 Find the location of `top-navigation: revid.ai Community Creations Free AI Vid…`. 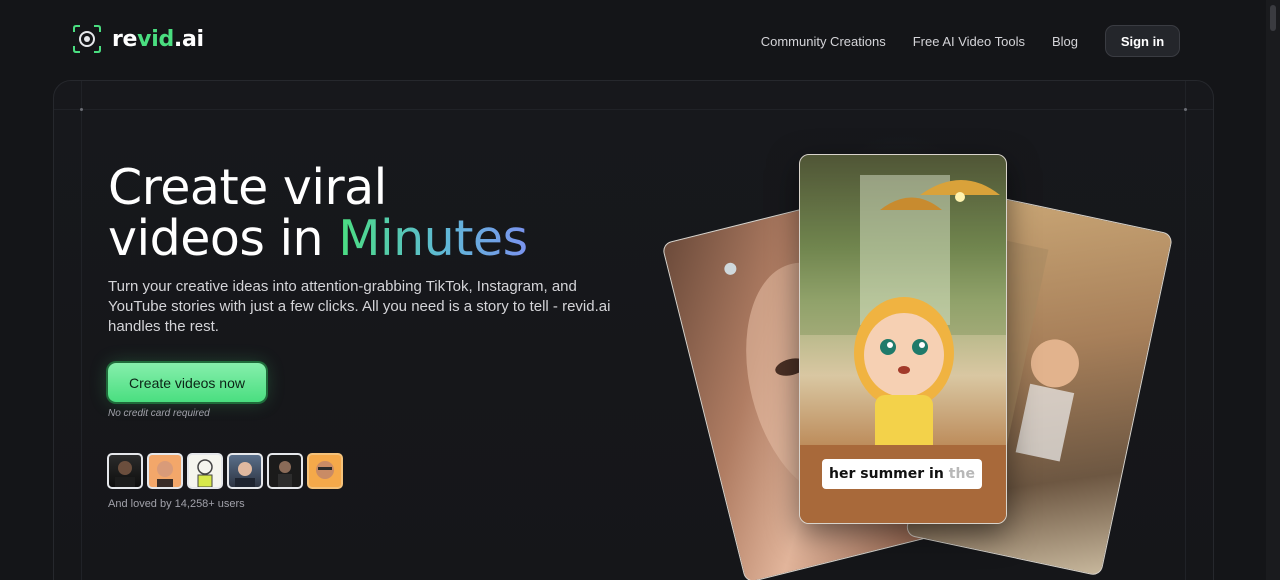

top-navigation: revid.ai Community Creations Free AI Vid… is located at coordinates (640, 40).